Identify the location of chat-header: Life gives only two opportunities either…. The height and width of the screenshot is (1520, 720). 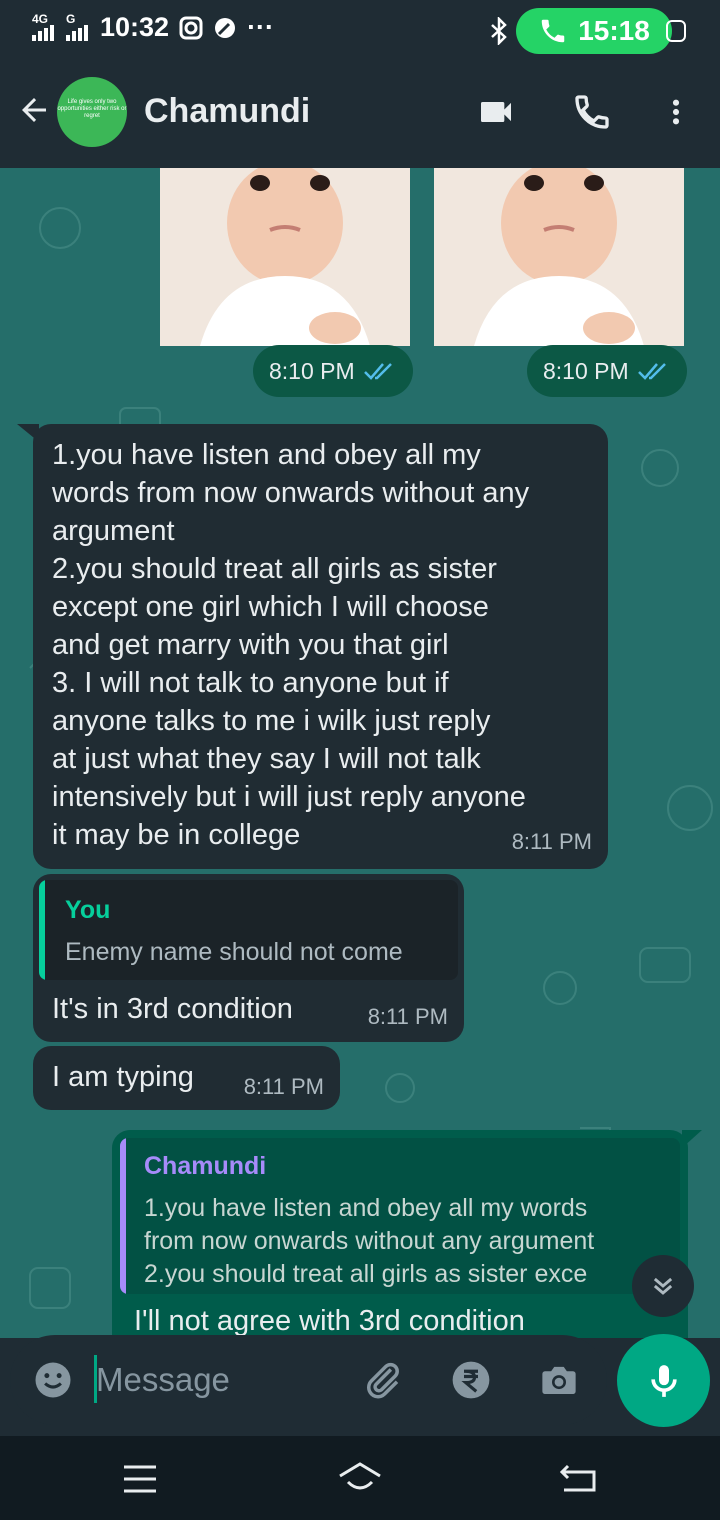
(360, 113).